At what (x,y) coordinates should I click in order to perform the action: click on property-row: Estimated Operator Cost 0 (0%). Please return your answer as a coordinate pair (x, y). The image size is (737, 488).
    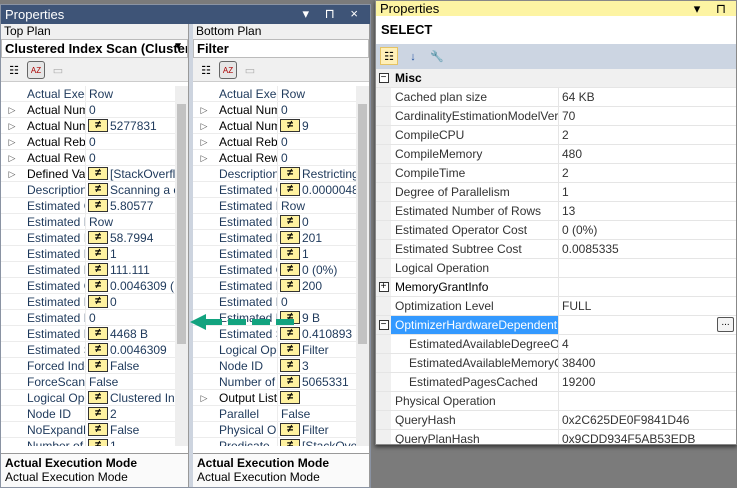
    Looking at the image, I should click on (556, 230).